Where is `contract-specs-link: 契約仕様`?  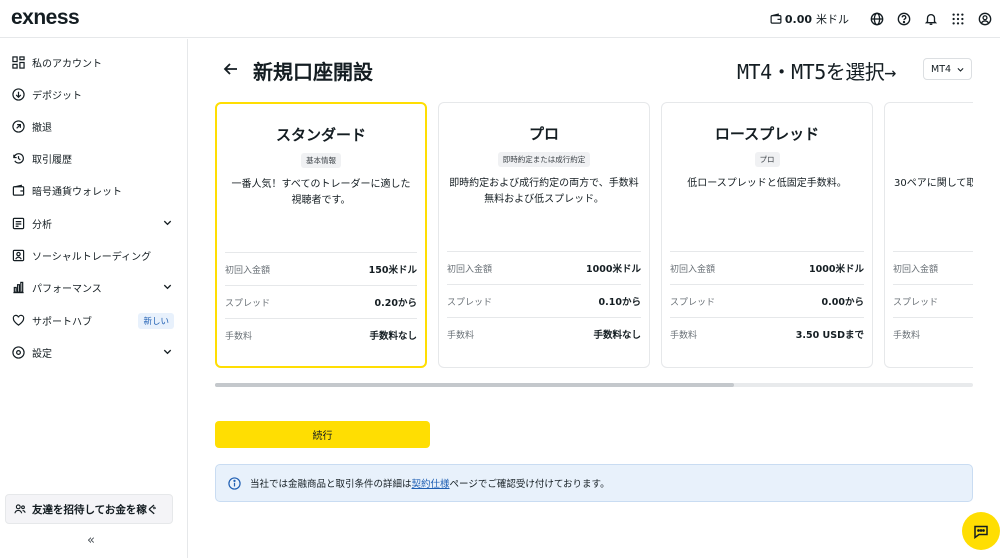
contract-specs-link: 契約仕様 is located at coordinates (431, 484).